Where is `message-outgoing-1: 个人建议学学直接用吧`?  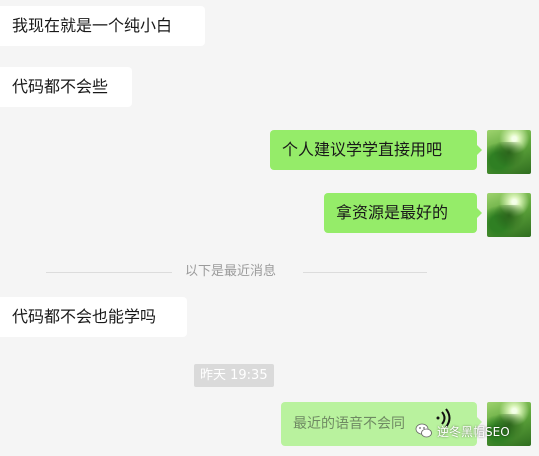 message-outgoing-1: 个人建议学学直接用吧 is located at coordinates (376, 150).